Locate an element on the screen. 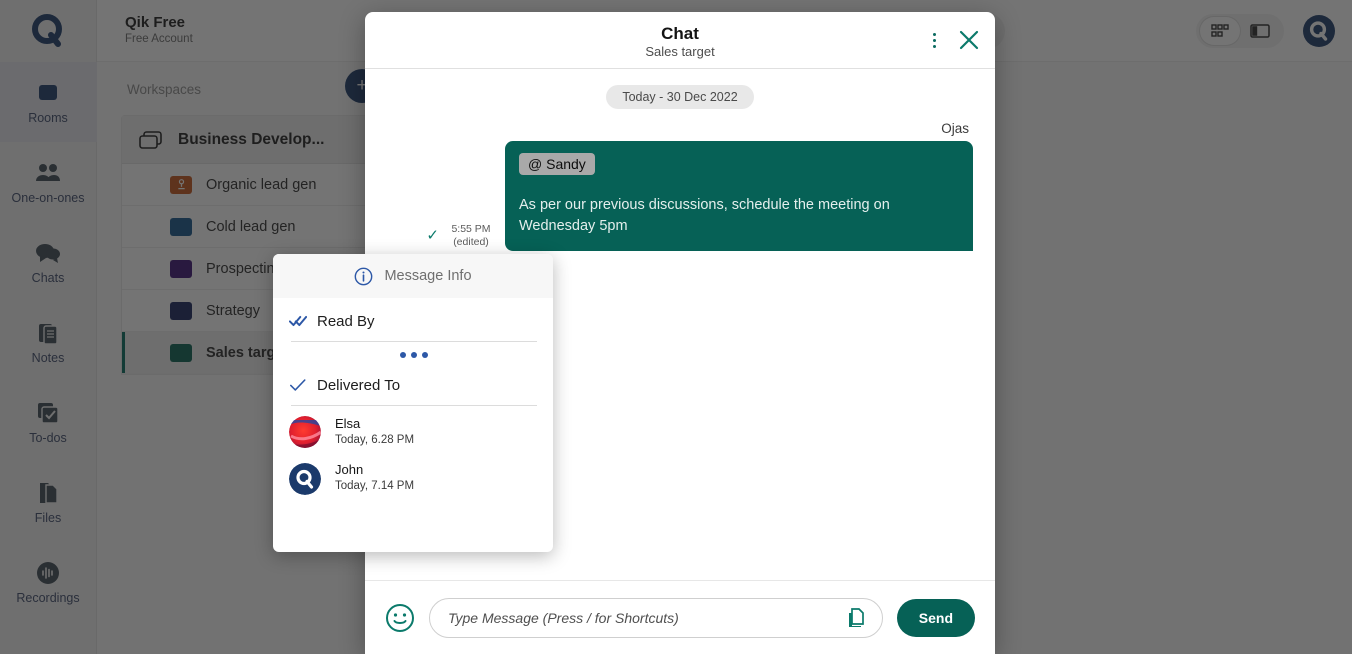 The width and height of the screenshot is (1352, 654). close-icon is located at coordinates (969, 40).